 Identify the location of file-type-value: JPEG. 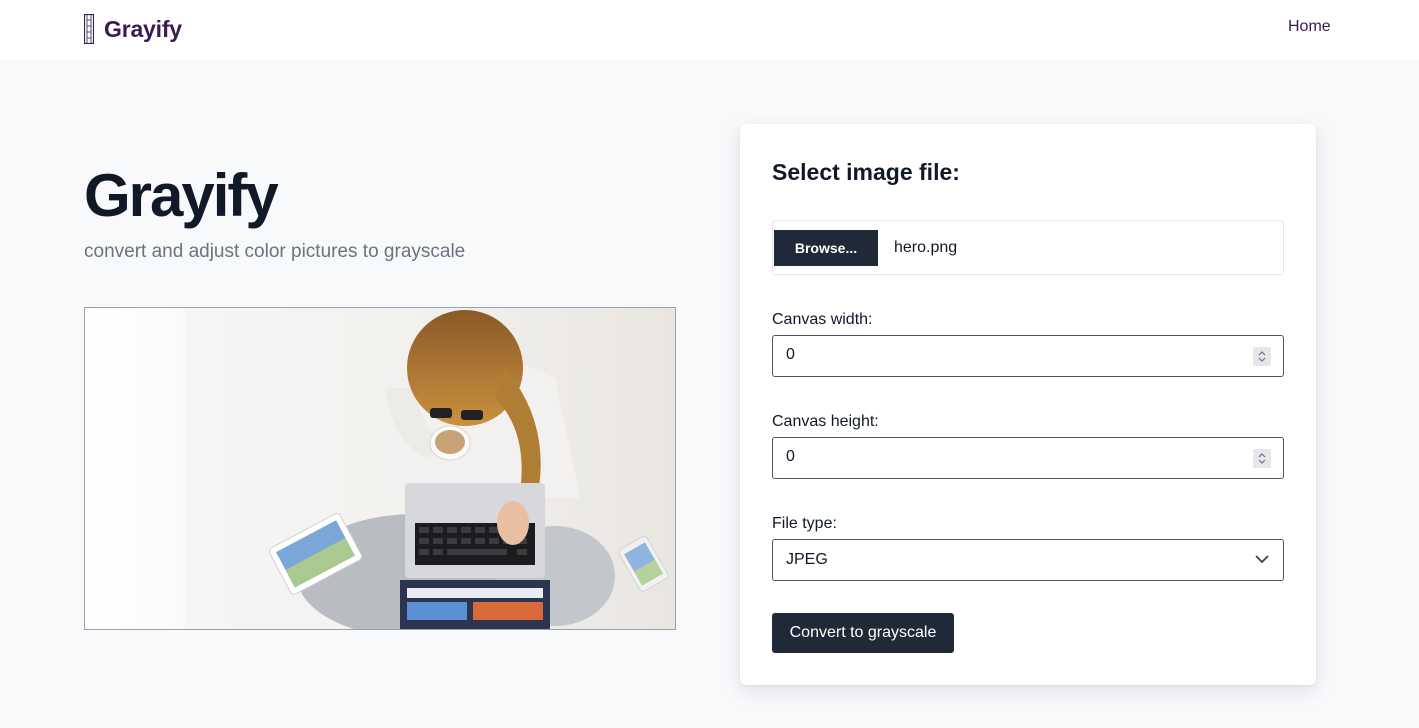
(807, 559).